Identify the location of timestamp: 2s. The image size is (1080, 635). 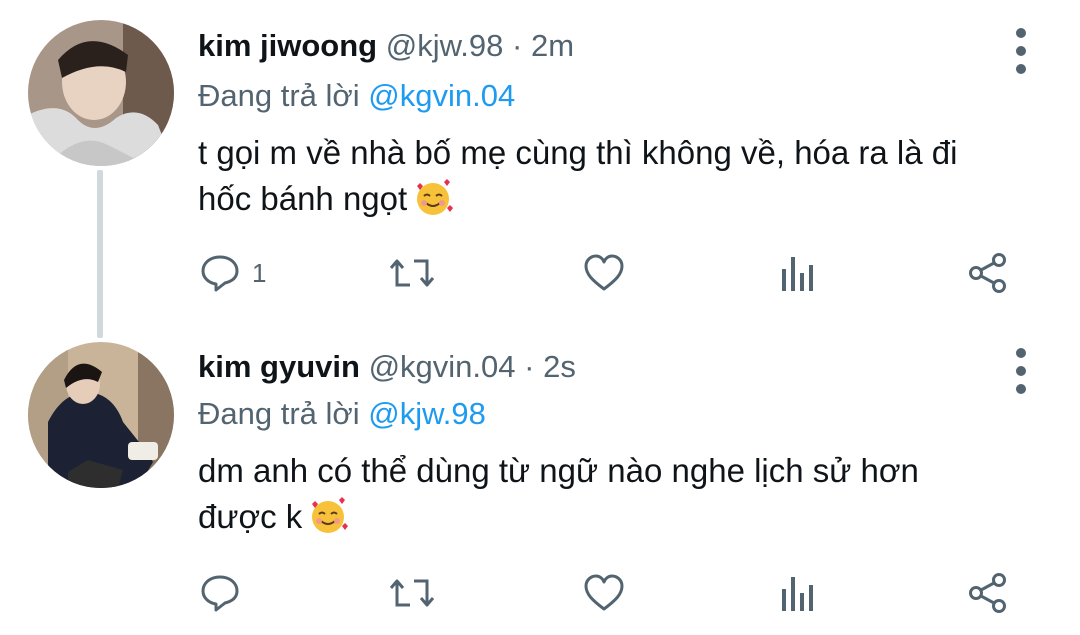
(559, 366).